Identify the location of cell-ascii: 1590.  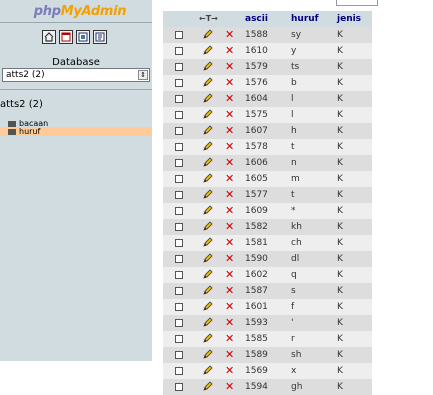
(264, 259).